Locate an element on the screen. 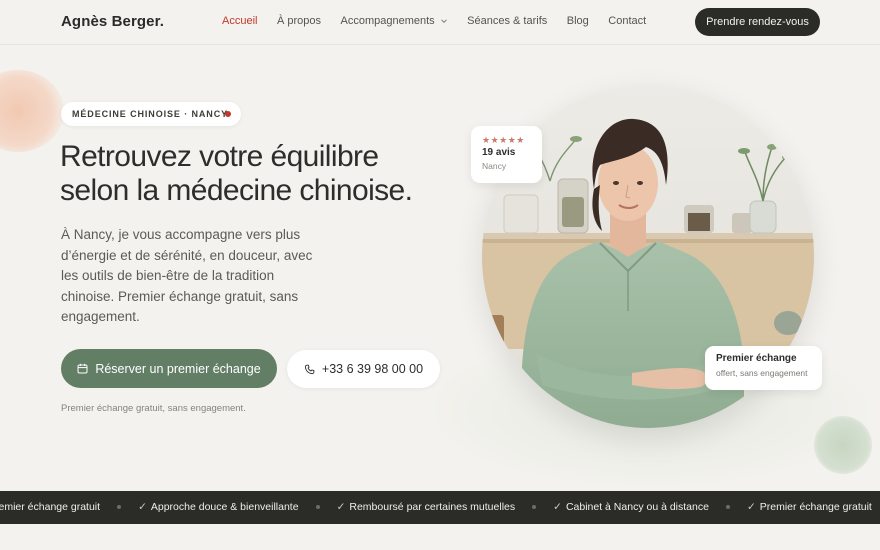 The height and width of the screenshot is (550, 880). nav-label: À propos is located at coordinates (298, 21).